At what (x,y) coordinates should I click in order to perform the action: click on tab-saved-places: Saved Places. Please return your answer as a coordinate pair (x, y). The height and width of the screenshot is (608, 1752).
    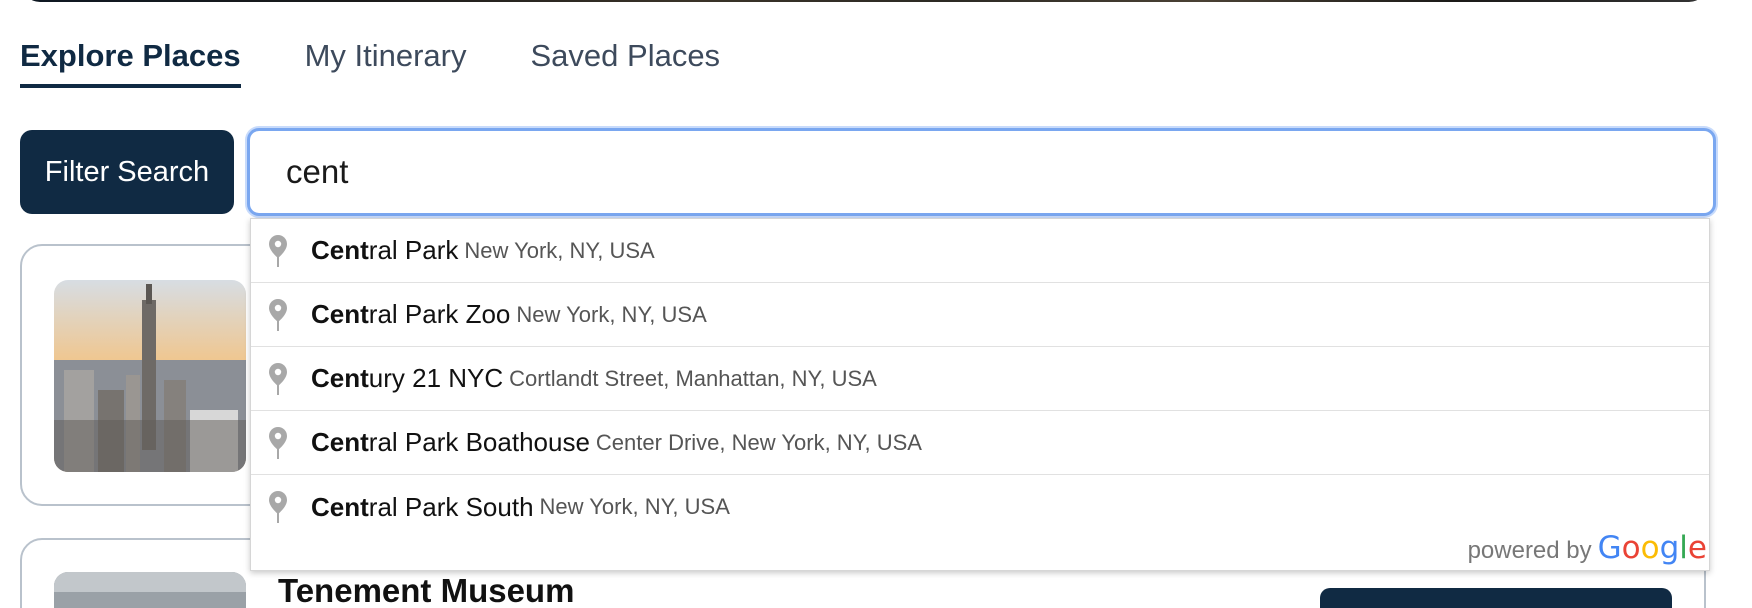
    Looking at the image, I should click on (626, 63).